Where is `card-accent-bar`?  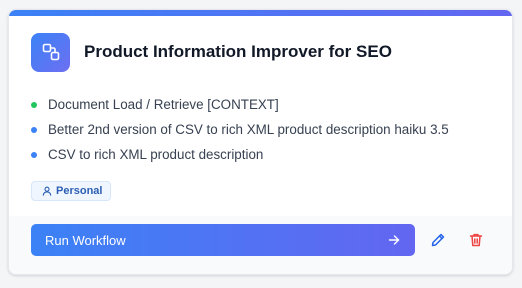
card-accent-bar is located at coordinates (260, 13).